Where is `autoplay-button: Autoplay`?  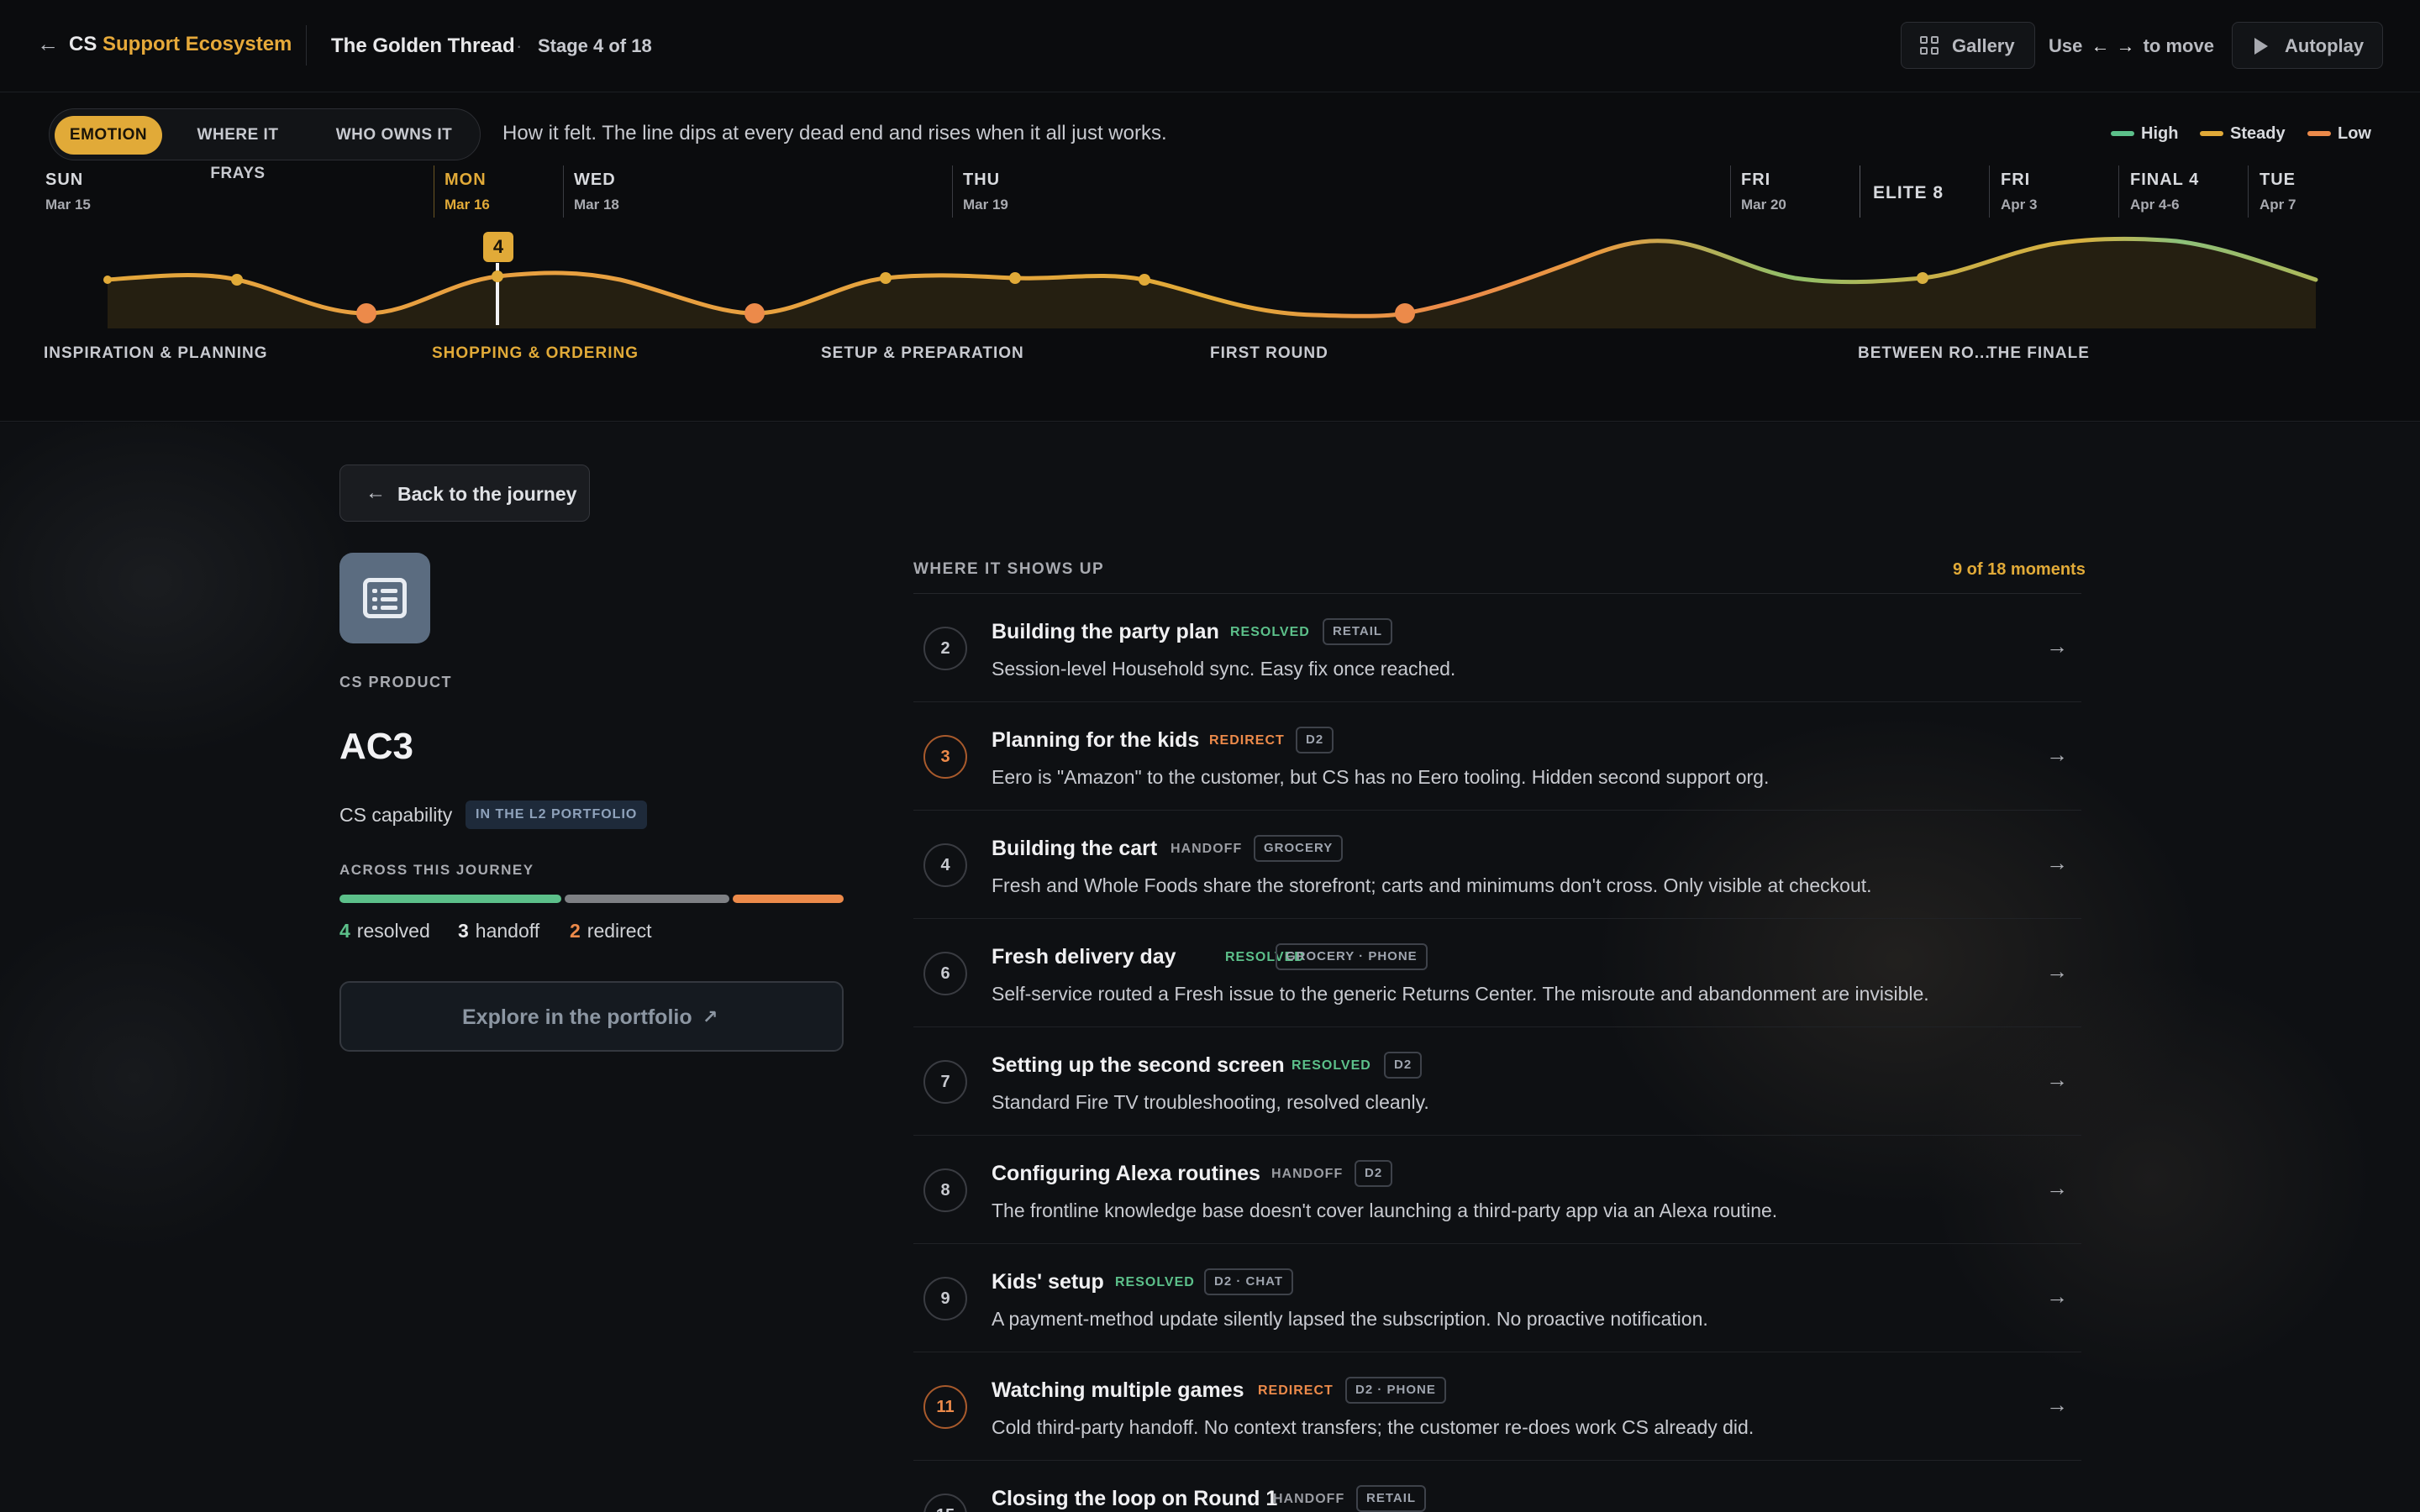 autoplay-button: Autoplay is located at coordinates (2307, 45).